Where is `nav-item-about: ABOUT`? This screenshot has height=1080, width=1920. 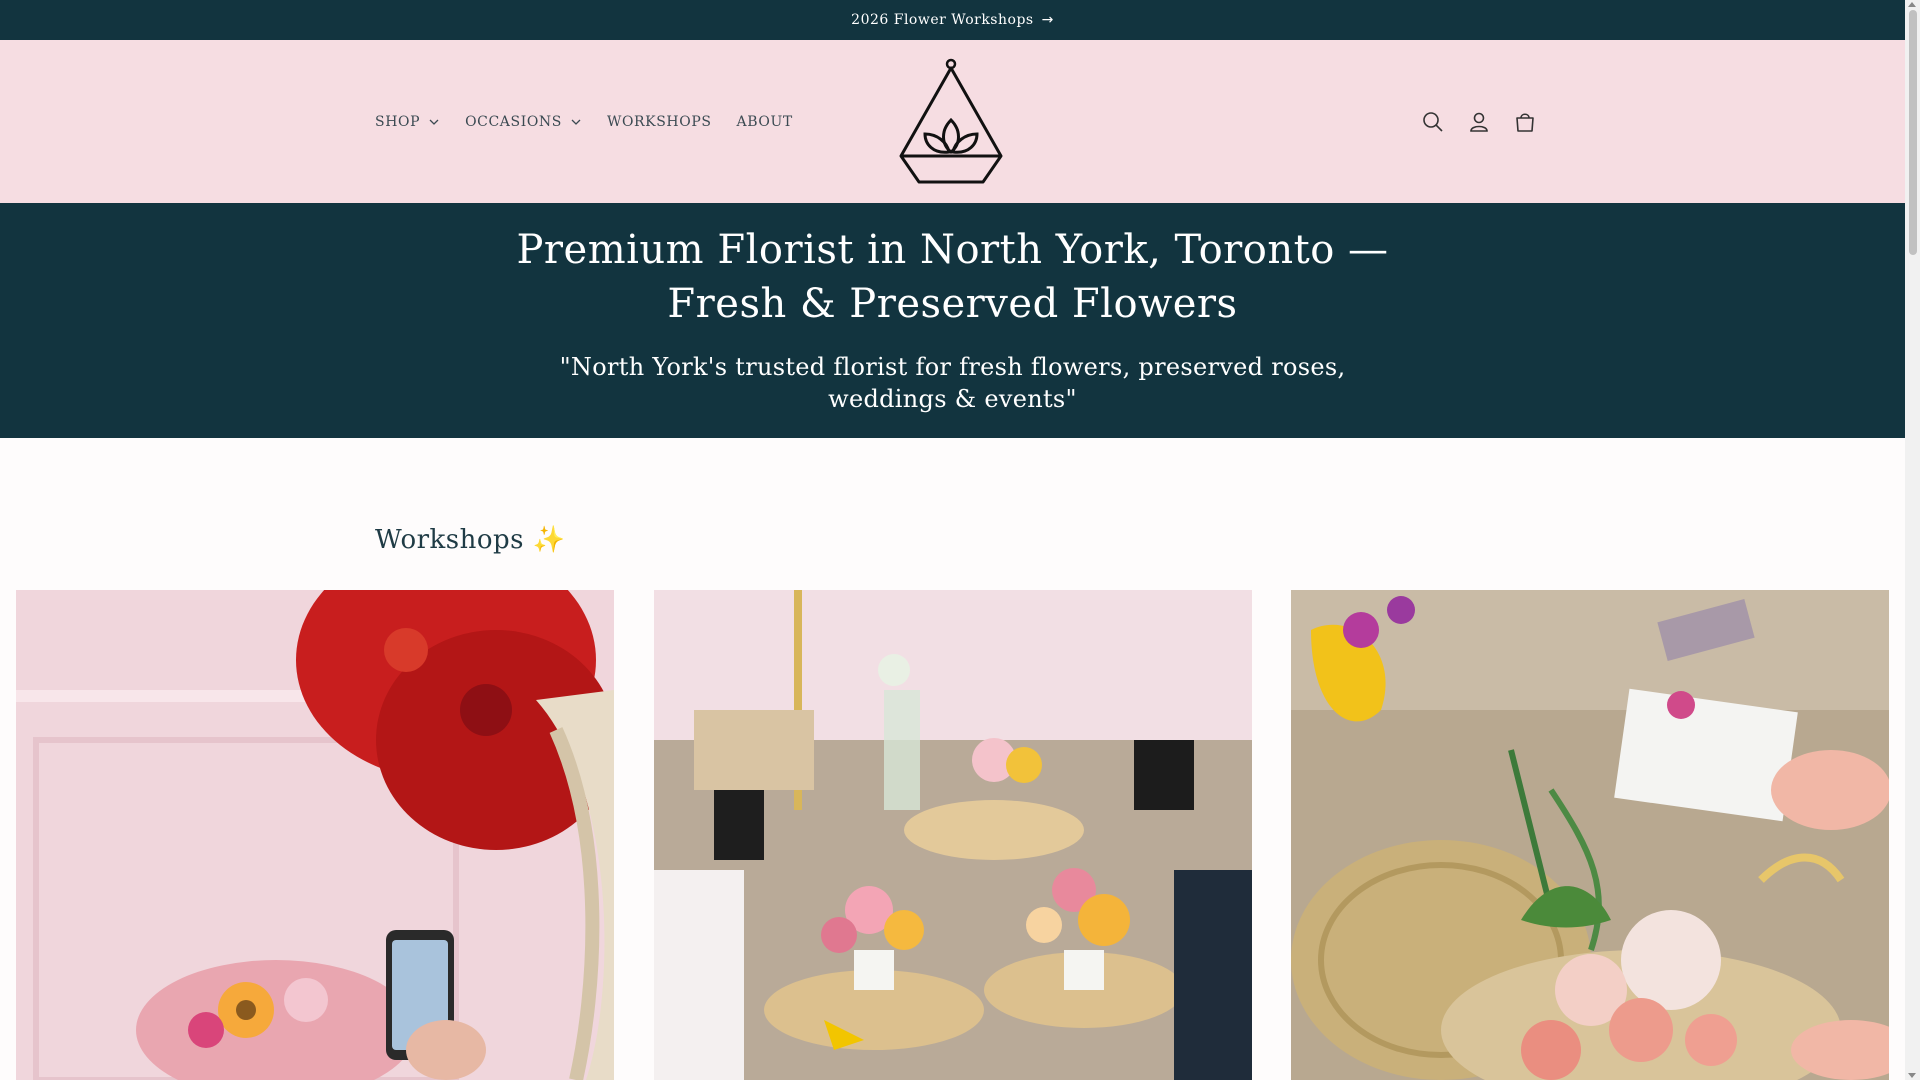 nav-item-about: ABOUT is located at coordinates (765, 122).